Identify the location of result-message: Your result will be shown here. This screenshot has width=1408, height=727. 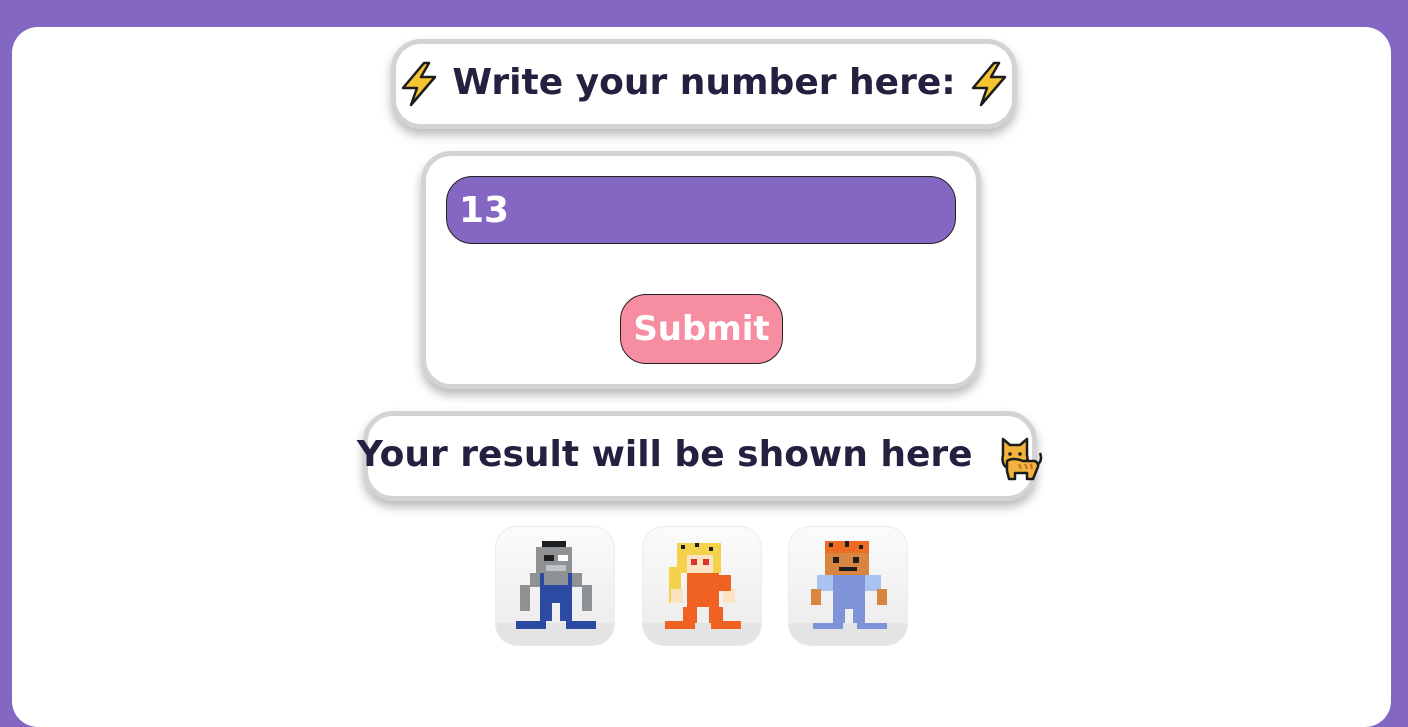
(700, 456).